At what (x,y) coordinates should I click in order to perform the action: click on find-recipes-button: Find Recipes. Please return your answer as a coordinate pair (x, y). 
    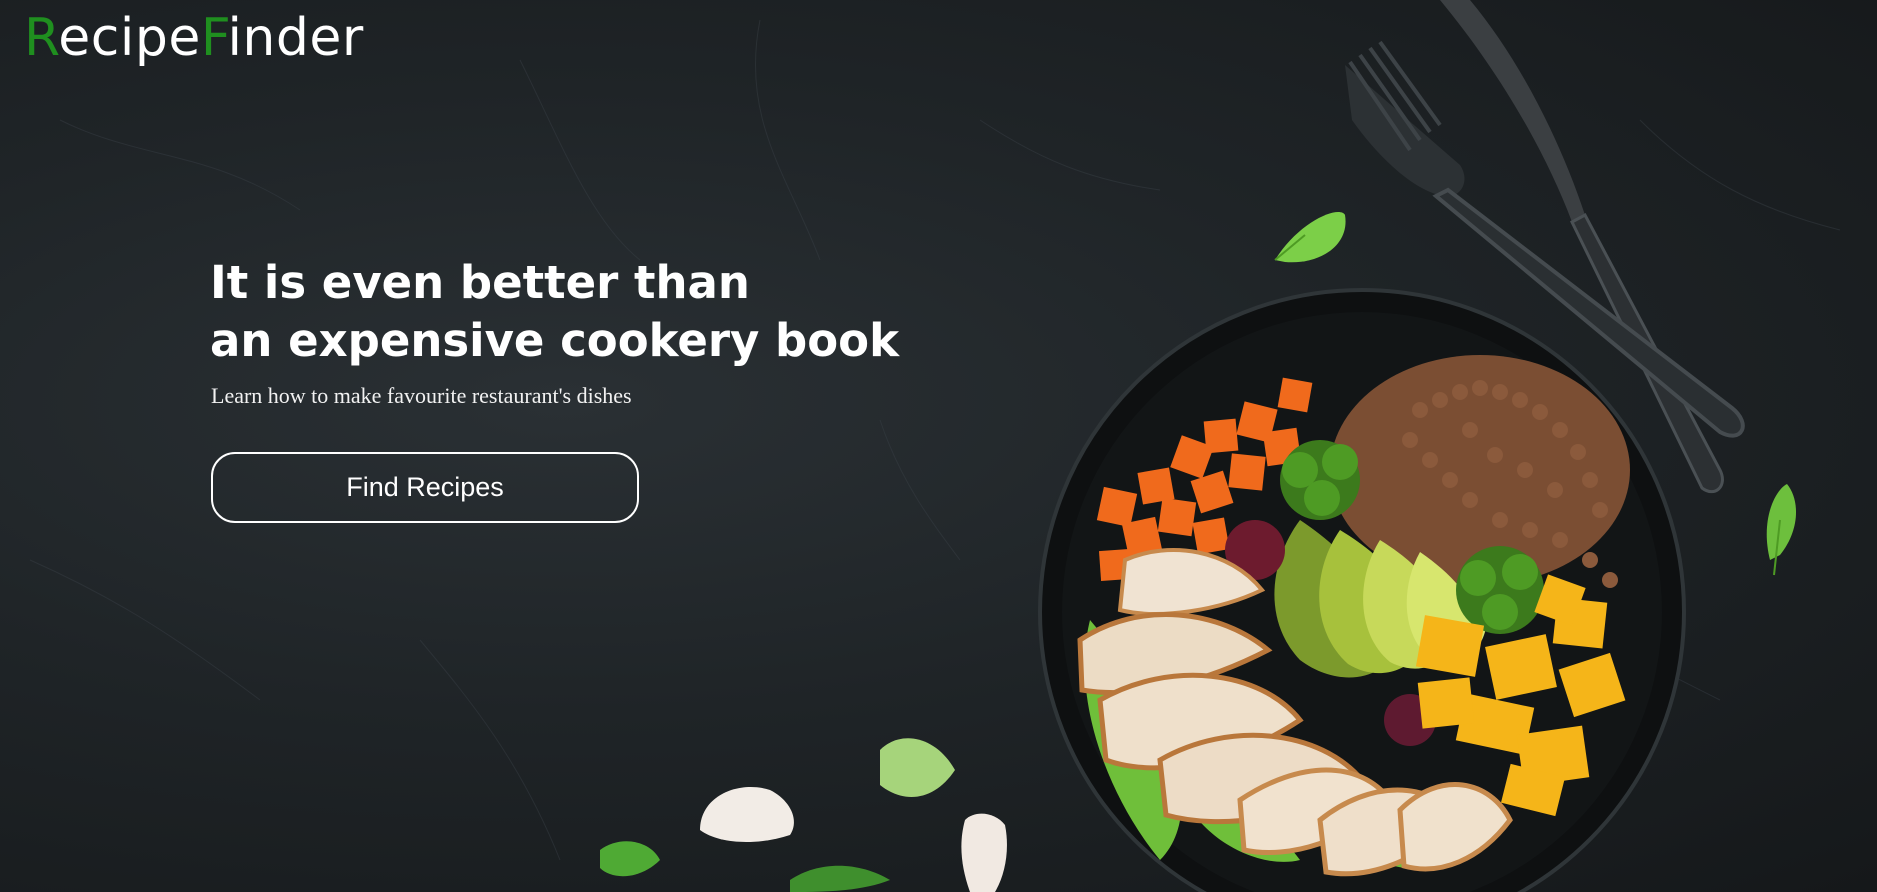
    Looking at the image, I should click on (425, 487).